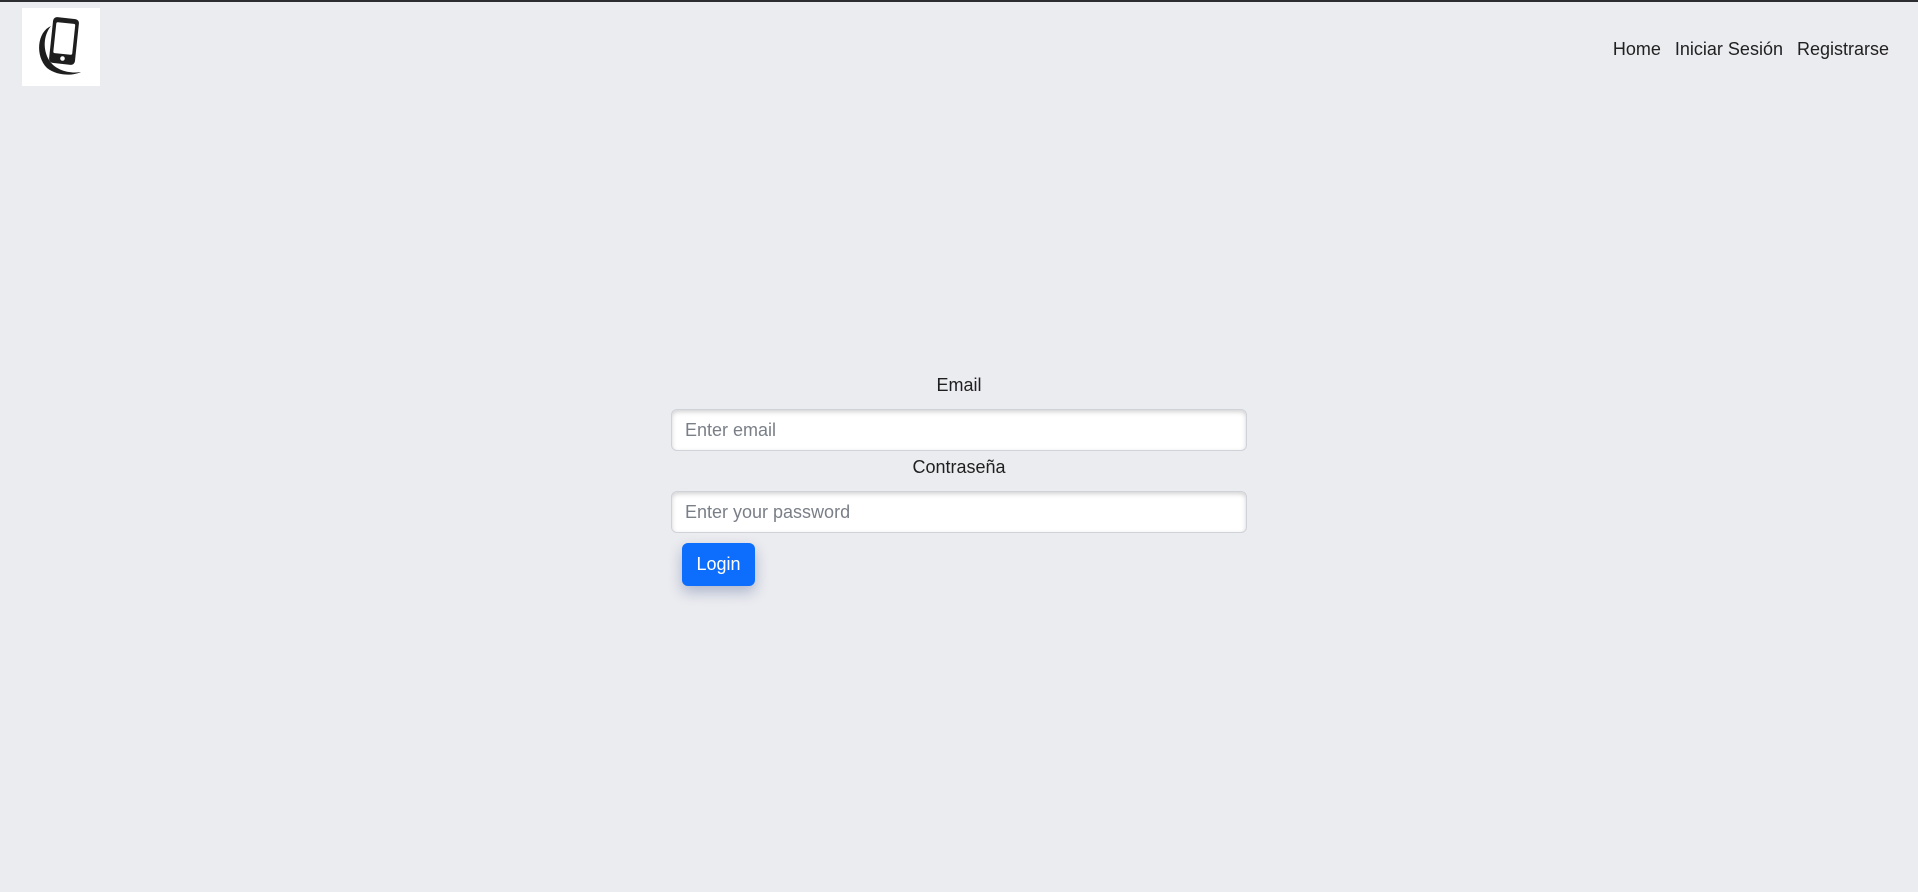 The height and width of the screenshot is (892, 1918). Describe the element at coordinates (1729, 49) in the screenshot. I see `nav-link-iniciar-sesion: Iniciar Sesión` at that location.